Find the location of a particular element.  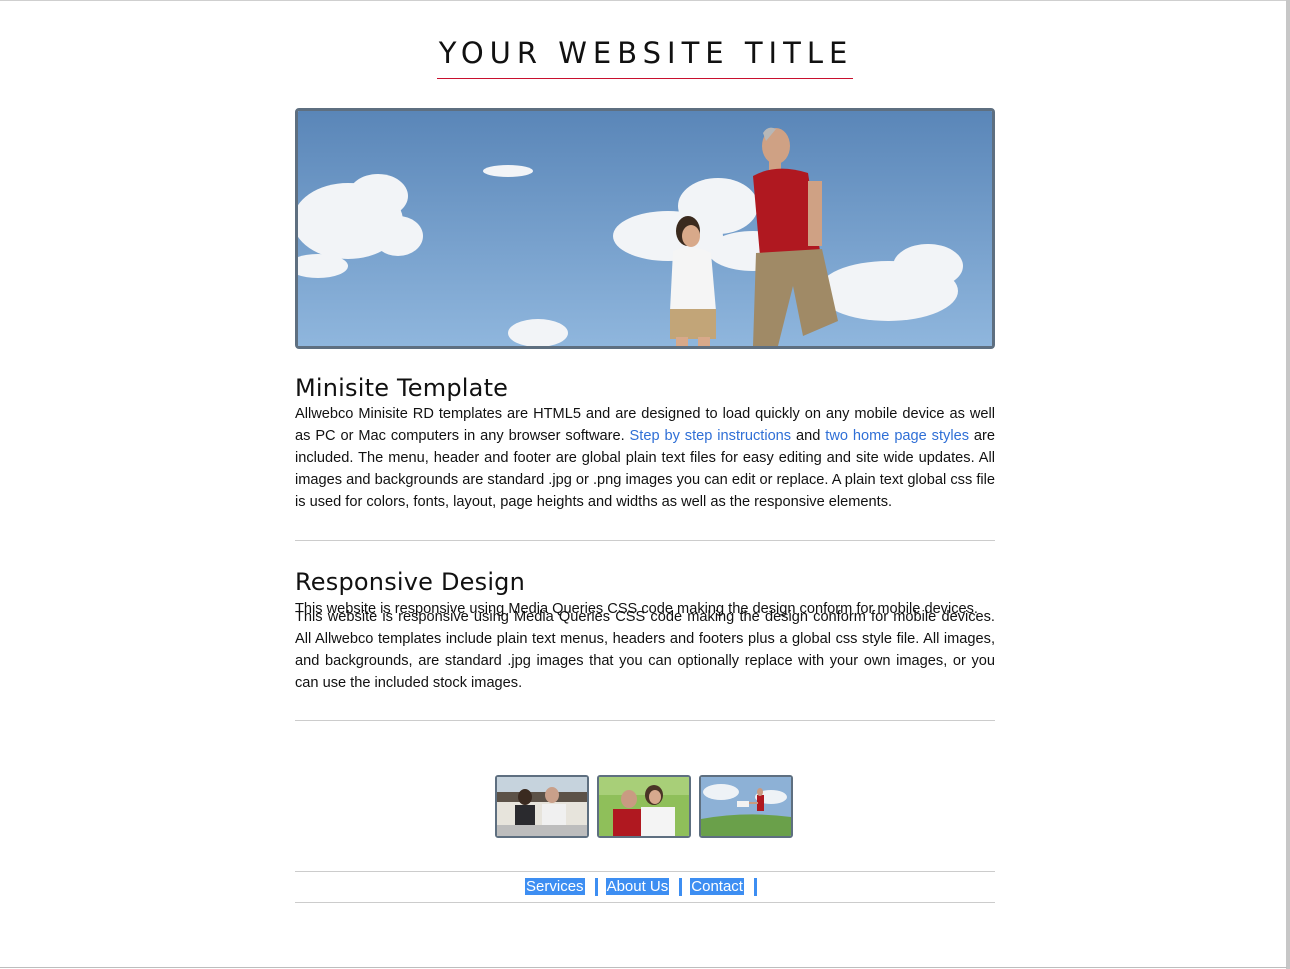

hero-banner-image is located at coordinates (645, 228).